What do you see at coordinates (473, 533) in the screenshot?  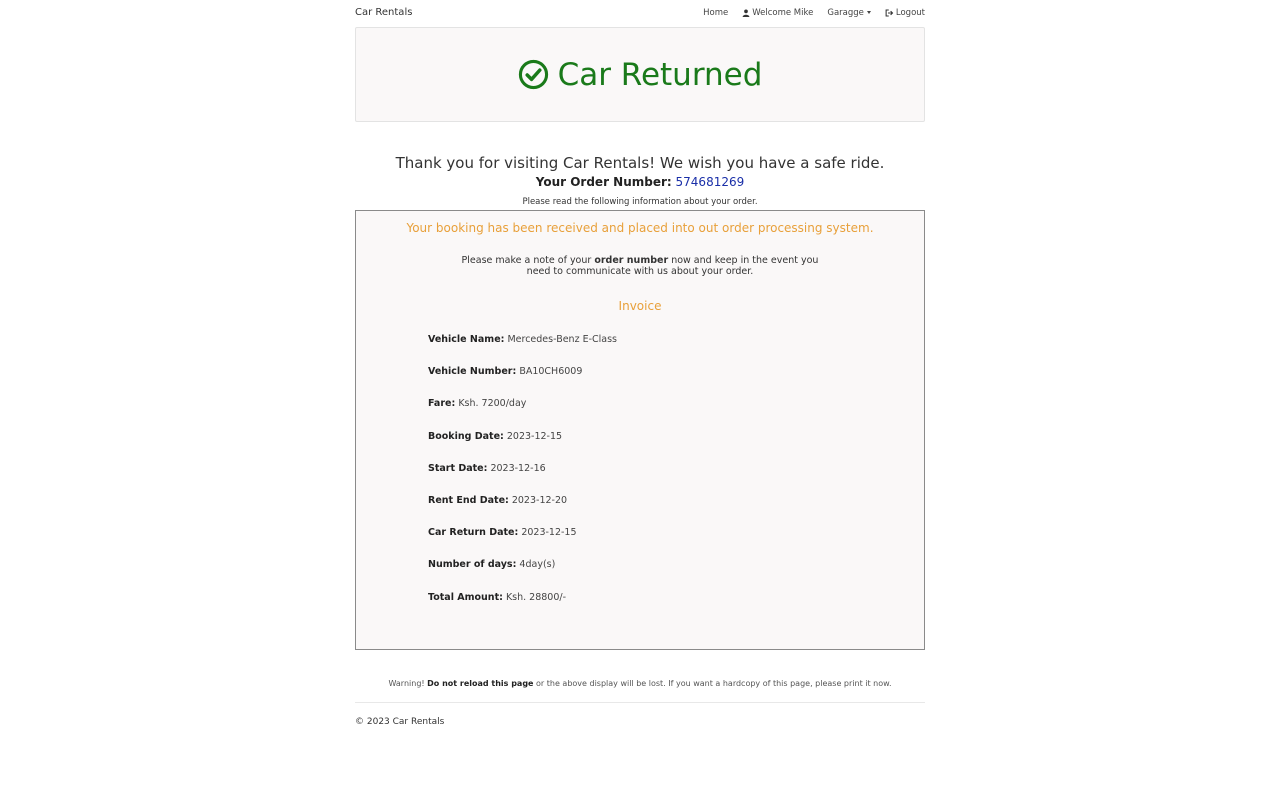 I see `detail-label: Car Return Date:` at bounding box center [473, 533].